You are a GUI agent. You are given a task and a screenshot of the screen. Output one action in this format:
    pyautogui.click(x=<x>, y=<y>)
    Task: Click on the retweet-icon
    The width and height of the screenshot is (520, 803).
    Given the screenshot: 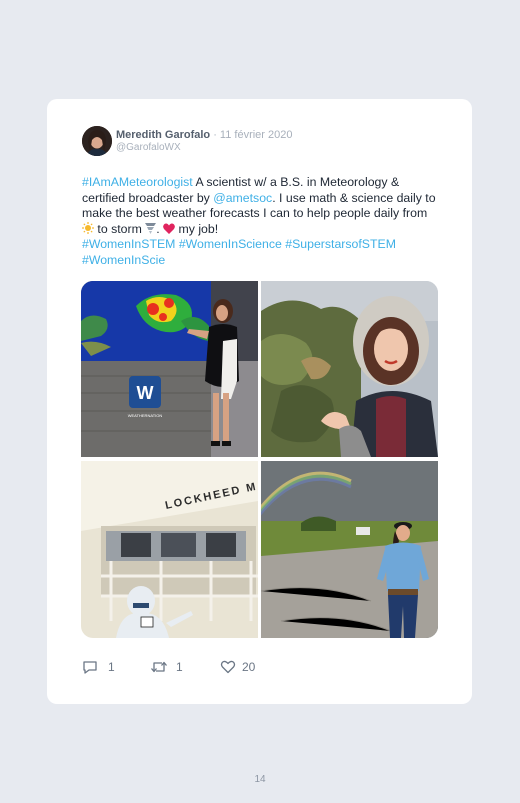 What is the action you would take?
    pyautogui.click(x=159, y=667)
    